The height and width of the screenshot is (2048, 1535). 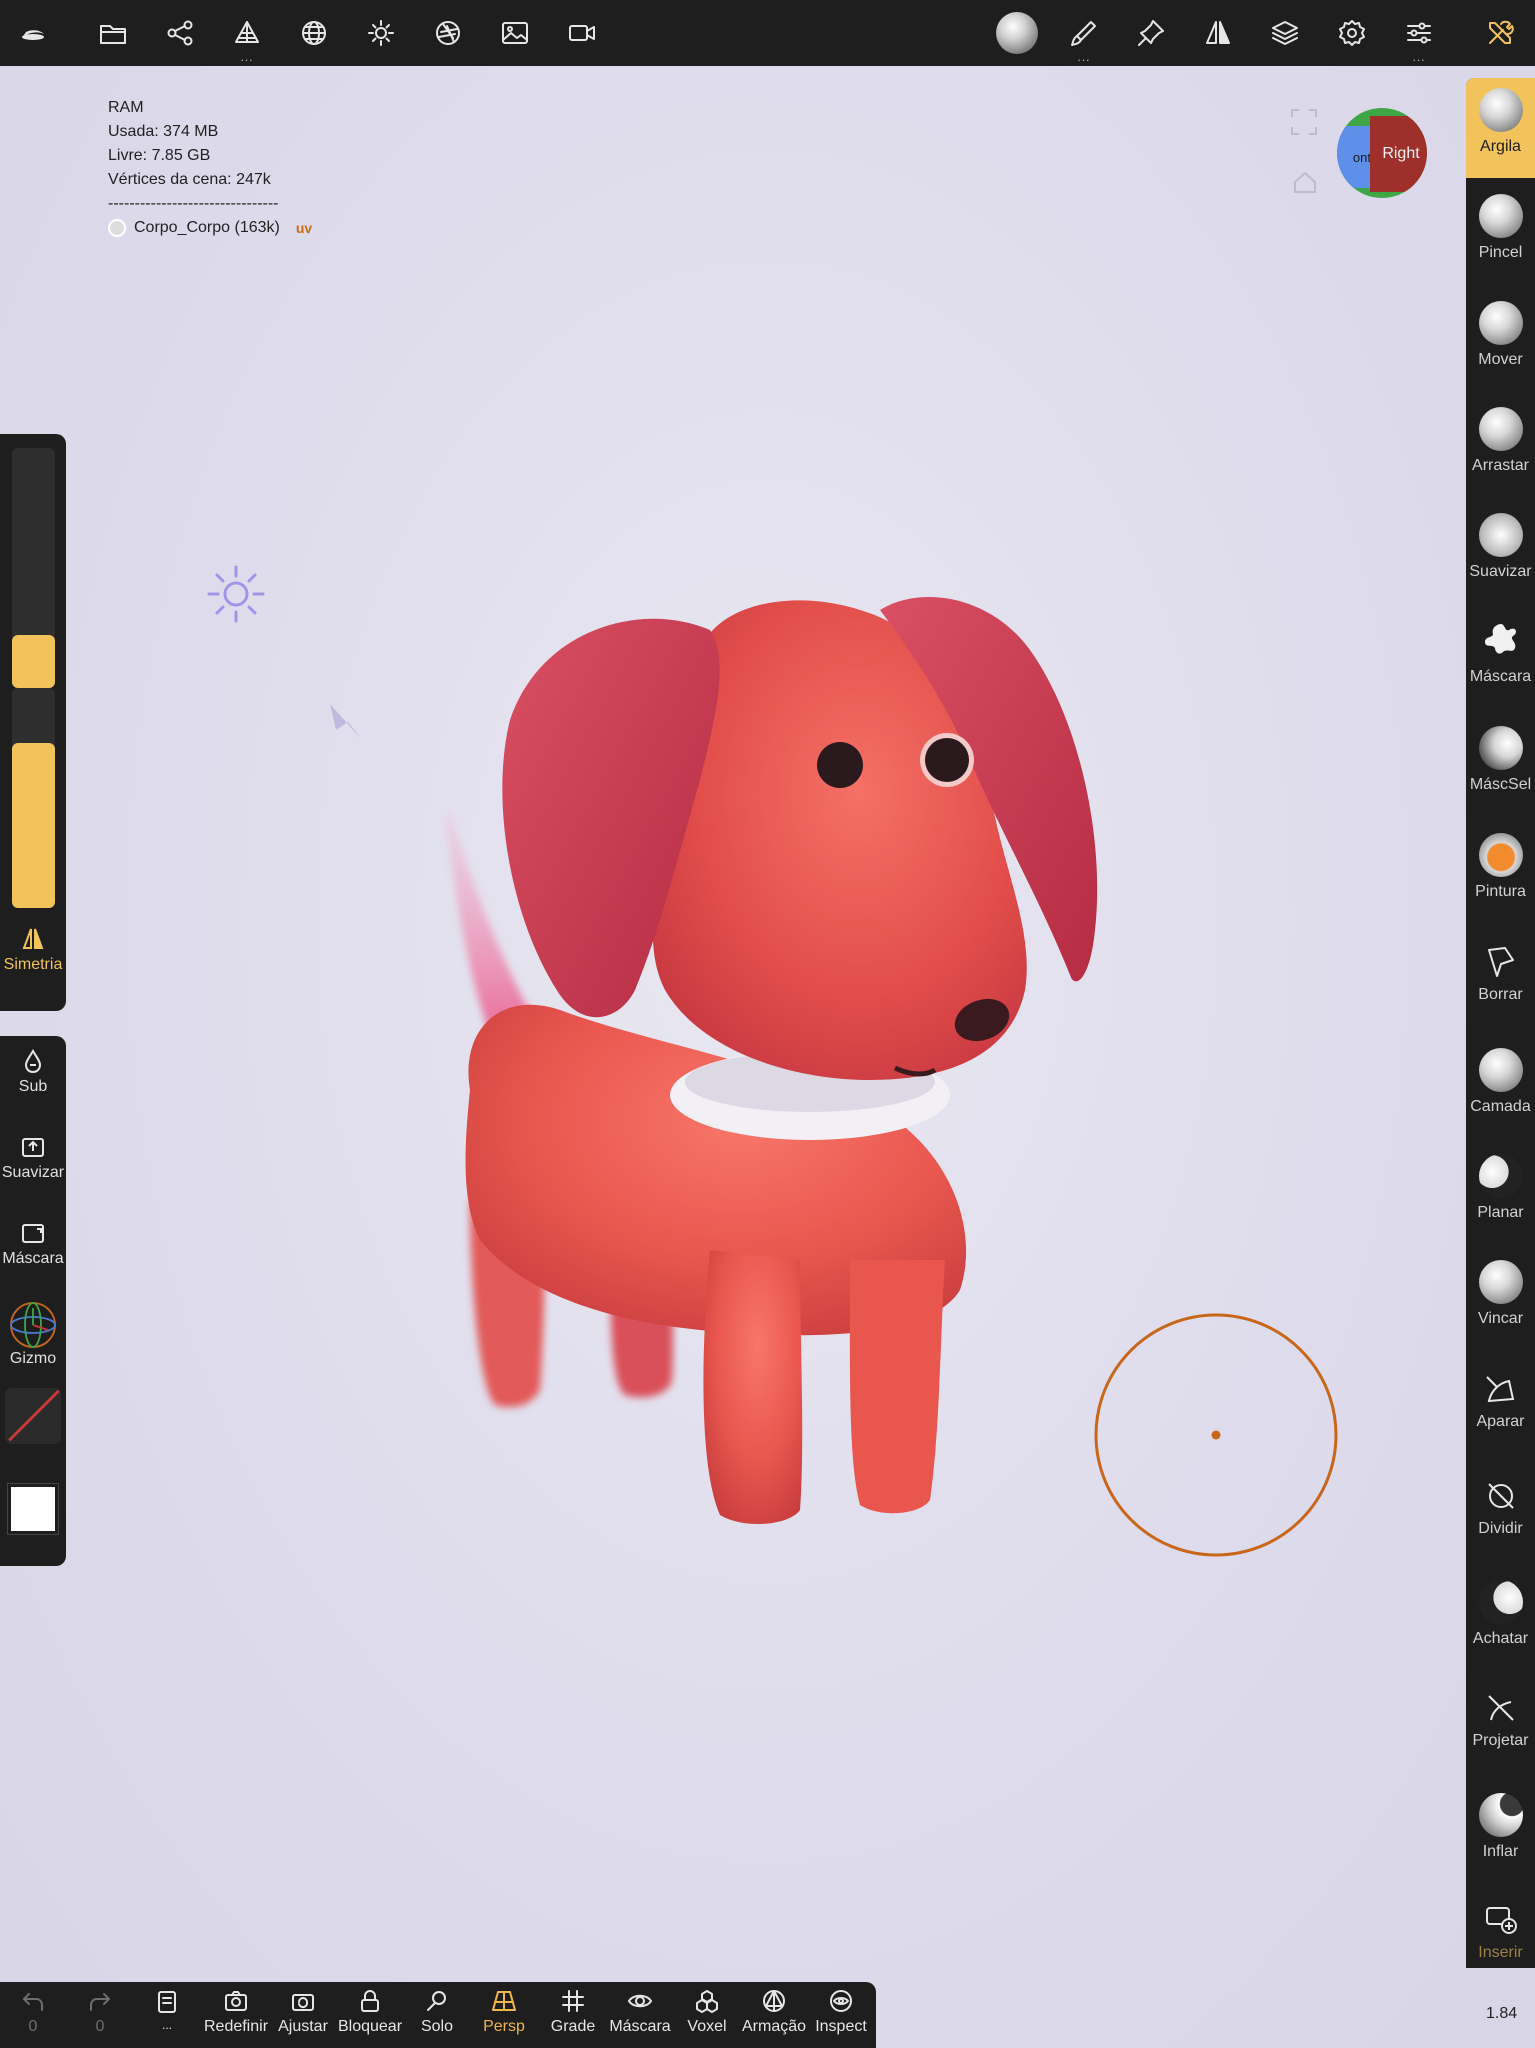 I want to click on lock-view-button: Bloquear, so click(x=370, y=2016).